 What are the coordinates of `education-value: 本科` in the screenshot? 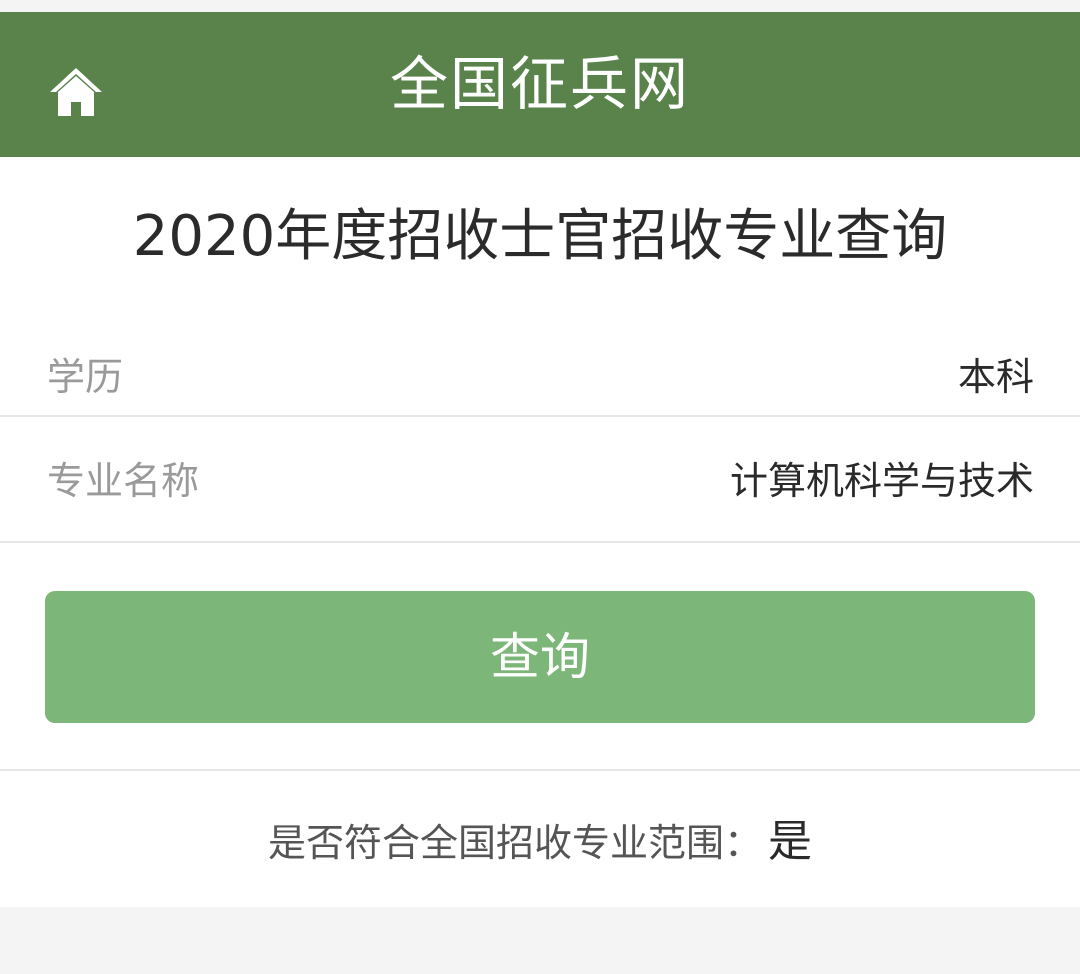 It's located at (996, 377).